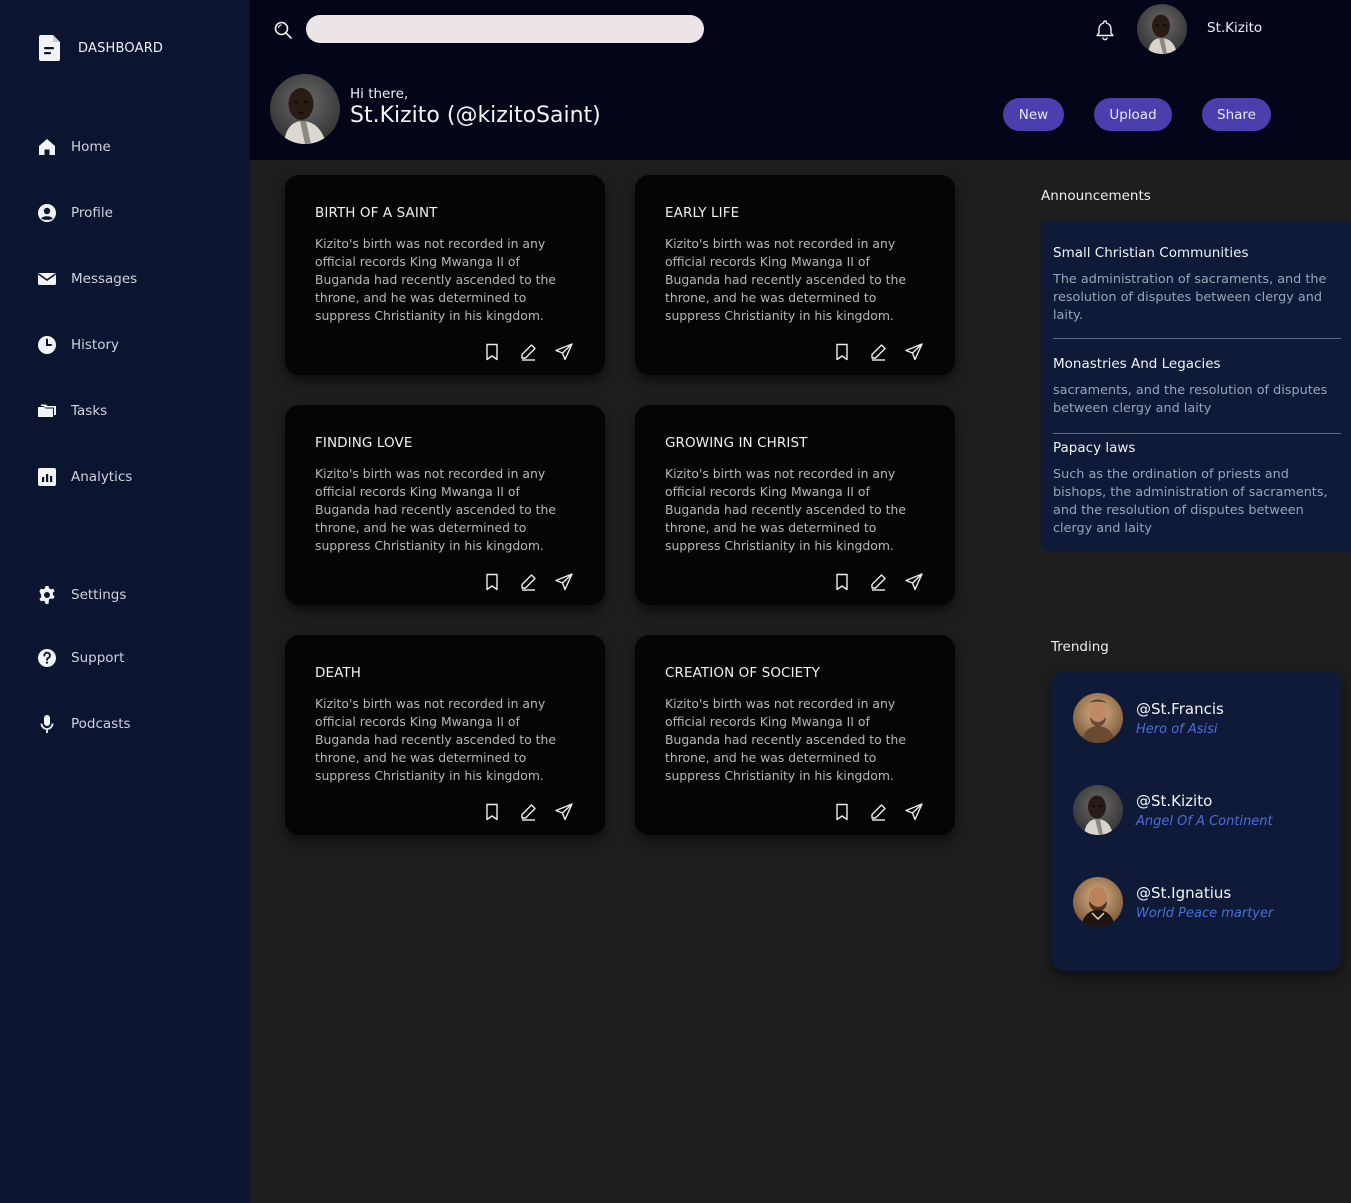 The width and height of the screenshot is (1351, 1203). I want to click on trending-handle: @St.Ignatius, so click(1184, 892).